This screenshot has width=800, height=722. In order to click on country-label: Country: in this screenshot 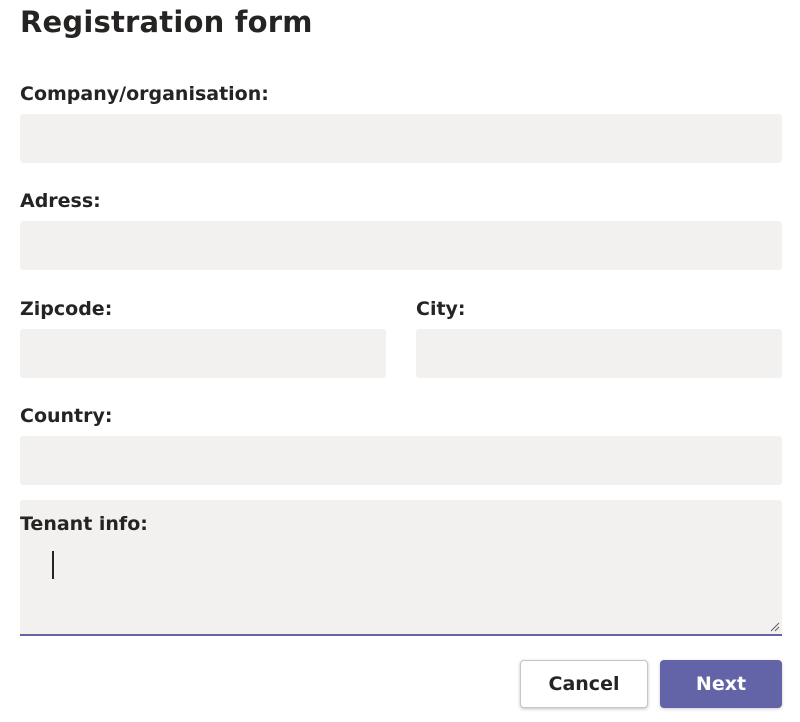, I will do `click(66, 416)`.